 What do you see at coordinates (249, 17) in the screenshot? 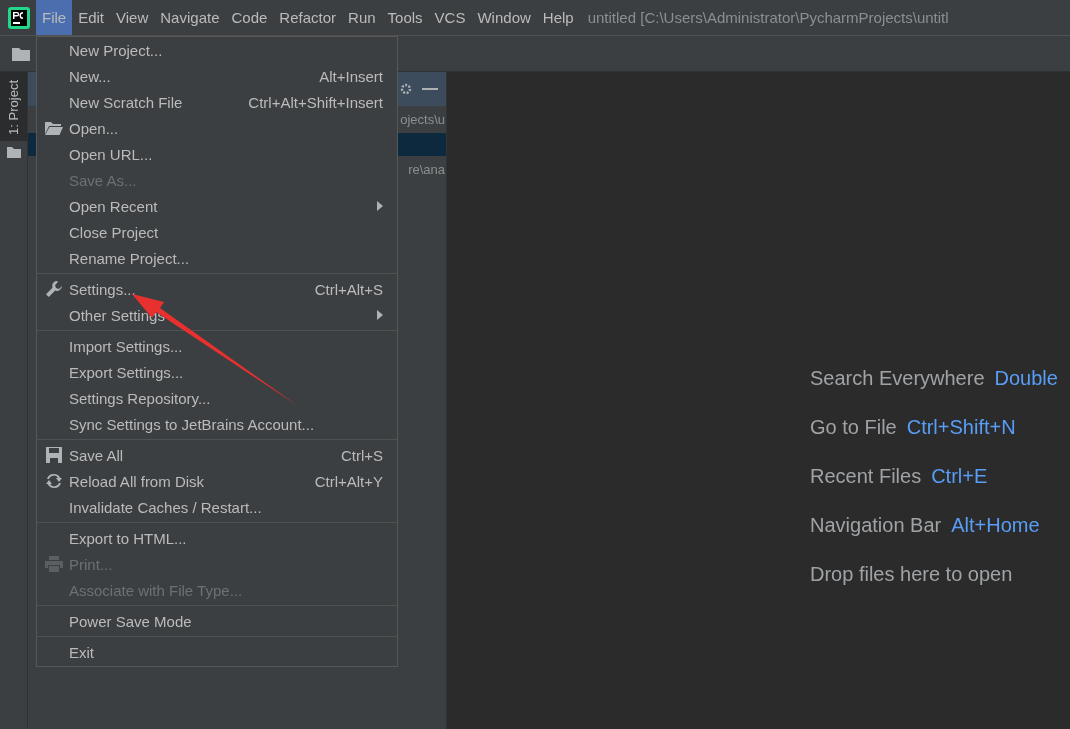
I see `menu-item: Code` at bounding box center [249, 17].